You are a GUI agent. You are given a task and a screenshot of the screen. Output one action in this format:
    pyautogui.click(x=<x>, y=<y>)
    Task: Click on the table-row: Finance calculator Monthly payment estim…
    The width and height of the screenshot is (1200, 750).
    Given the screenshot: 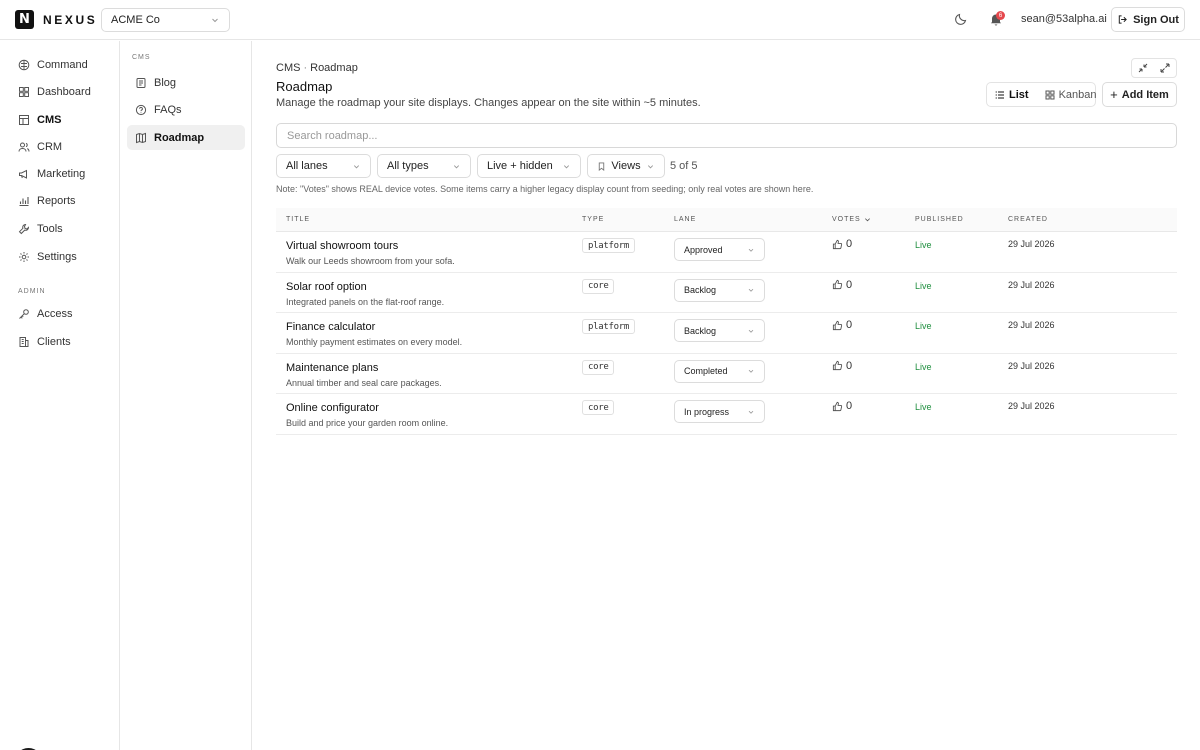 What is the action you would take?
    pyautogui.click(x=726, y=333)
    